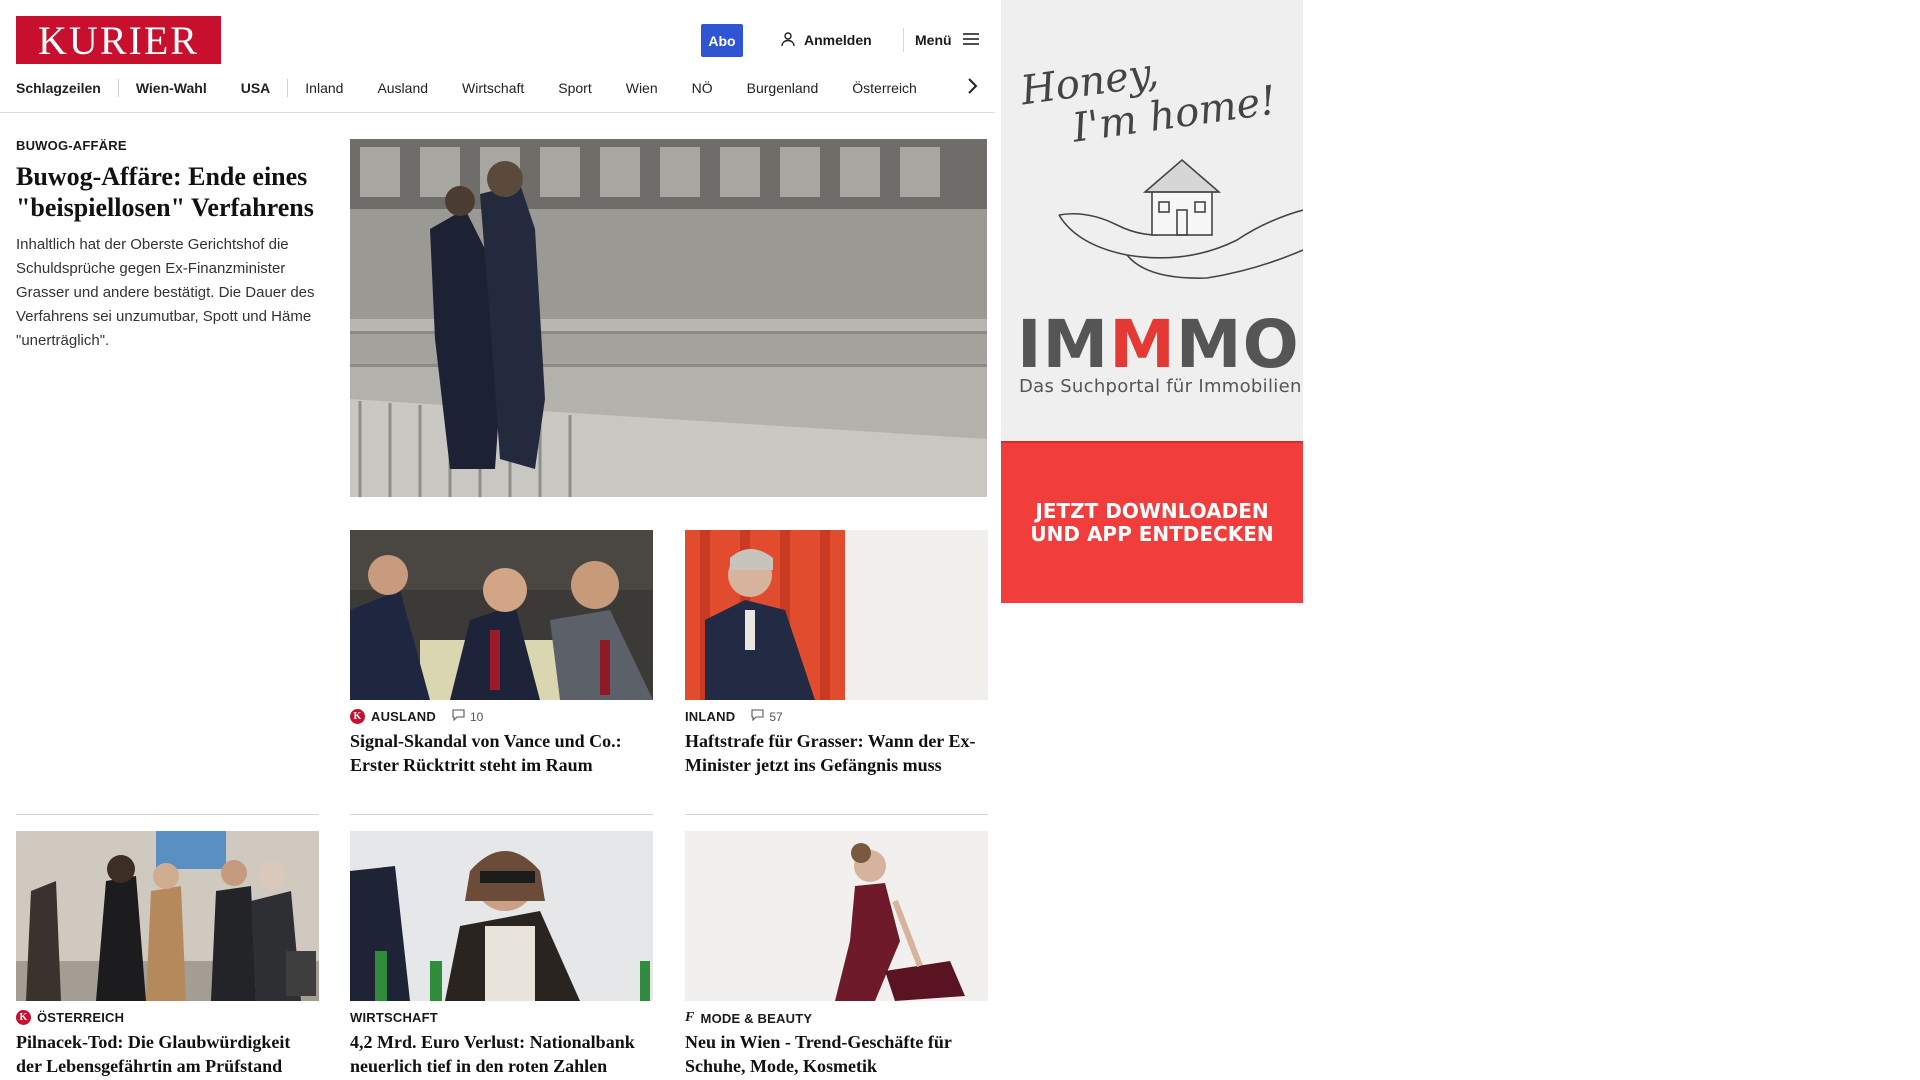  I want to click on nav-item-sport: Sport, so click(574, 88).